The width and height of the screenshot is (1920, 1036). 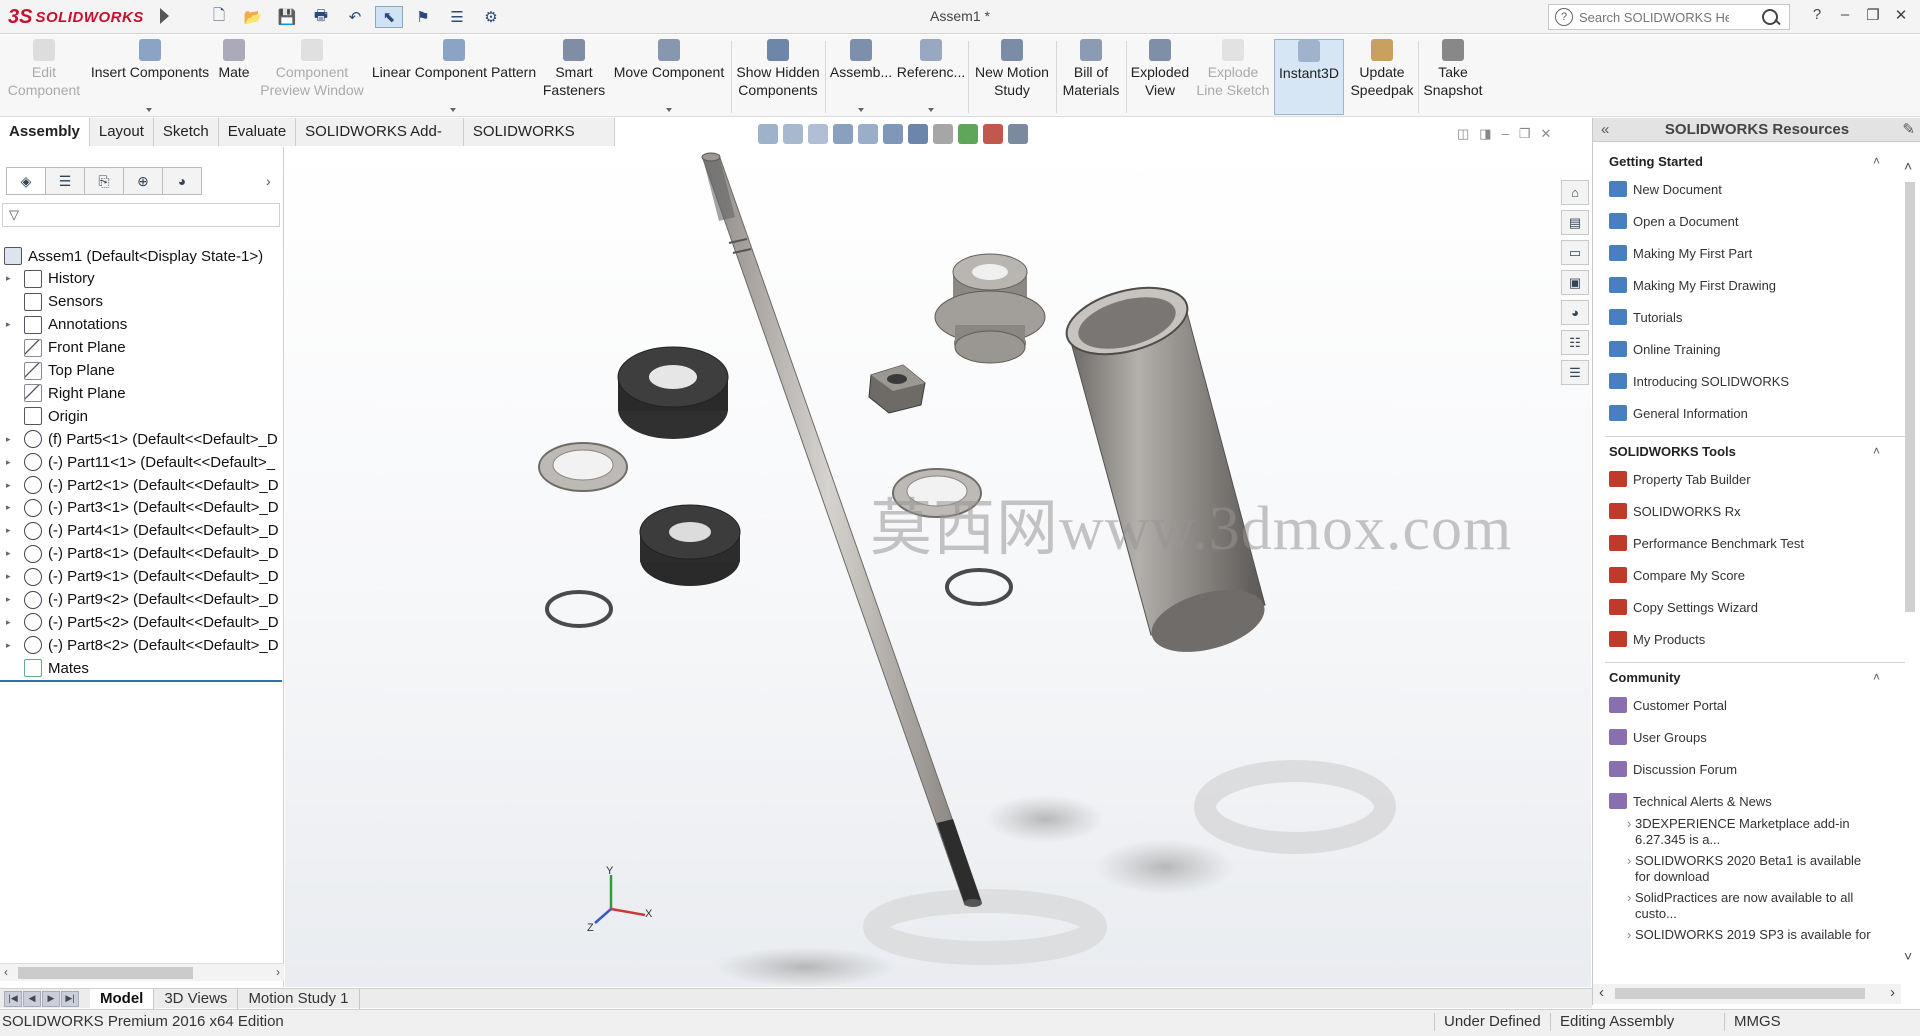 What do you see at coordinates (843, 134) in the screenshot?
I see `section-view-icon` at bounding box center [843, 134].